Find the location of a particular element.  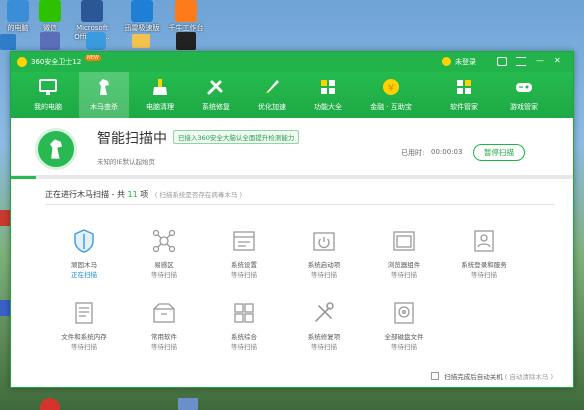

scan-hint: ( 扫描系统是否存在病毒木马 ) is located at coordinates (198, 195).